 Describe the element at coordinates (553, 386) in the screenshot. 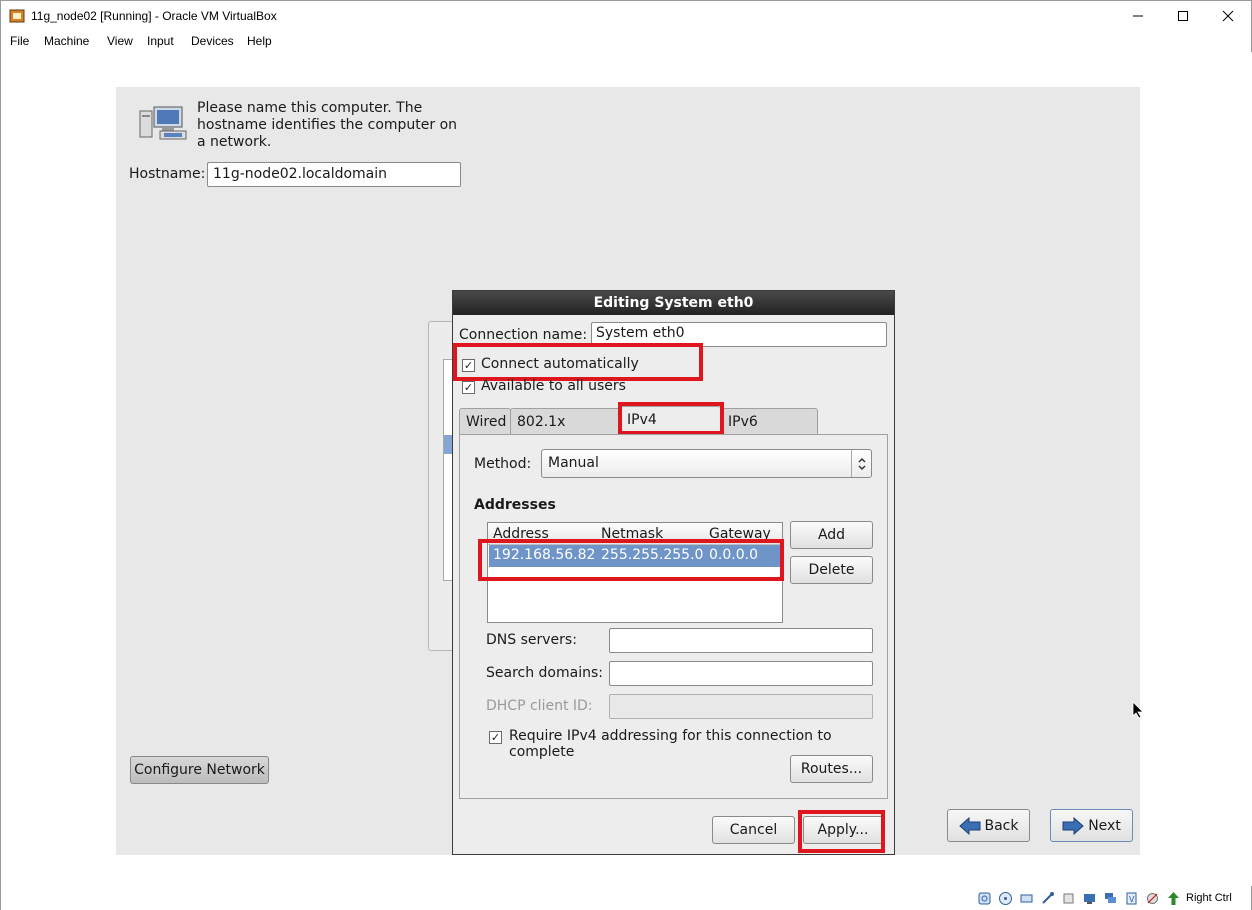

I see `available-all-users-label: Available to all users` at that location.